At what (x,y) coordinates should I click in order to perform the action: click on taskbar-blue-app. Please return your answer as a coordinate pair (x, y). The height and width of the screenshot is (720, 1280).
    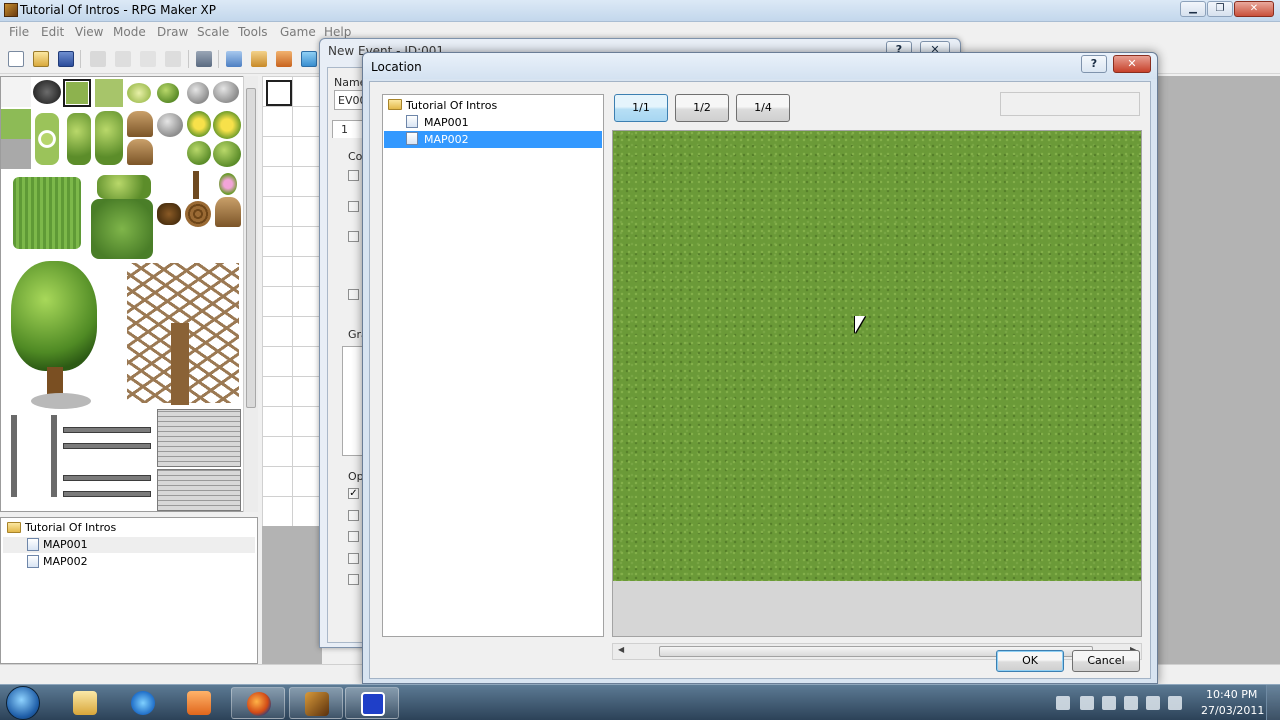
    Looking at the image, I should click on (372, 703).